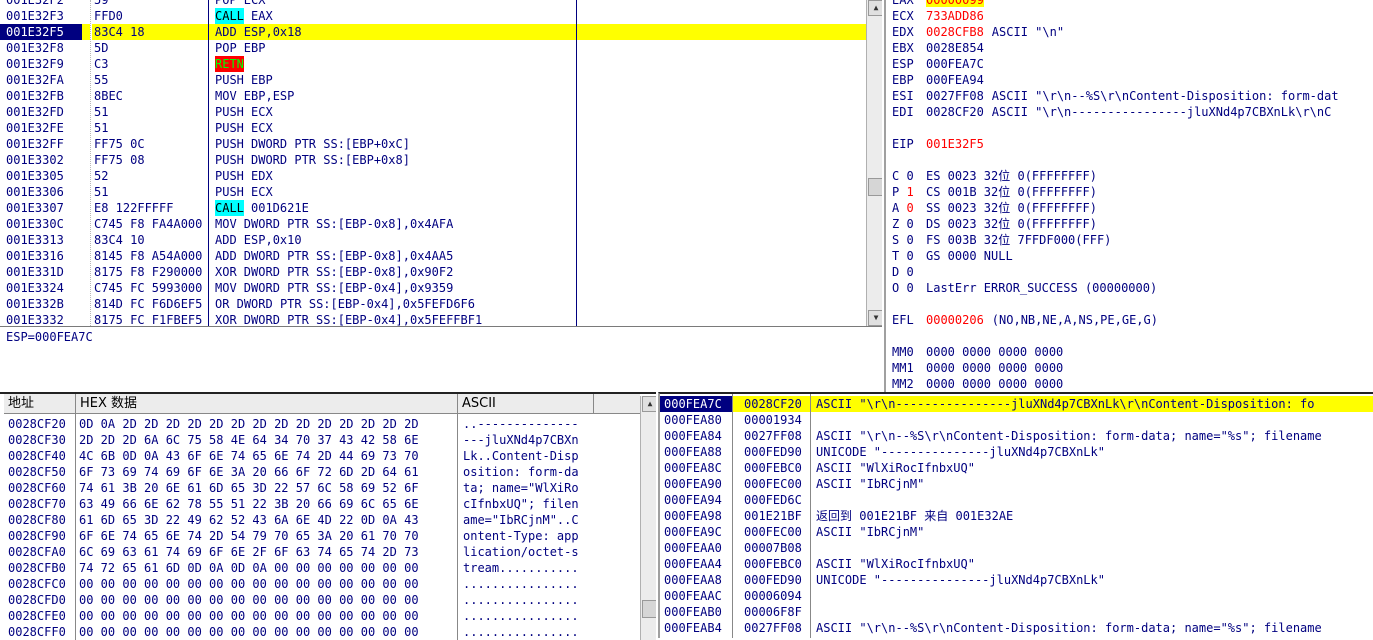  I want to click on stack-row: 000FEAAC 00006094, so click(1016, 596).